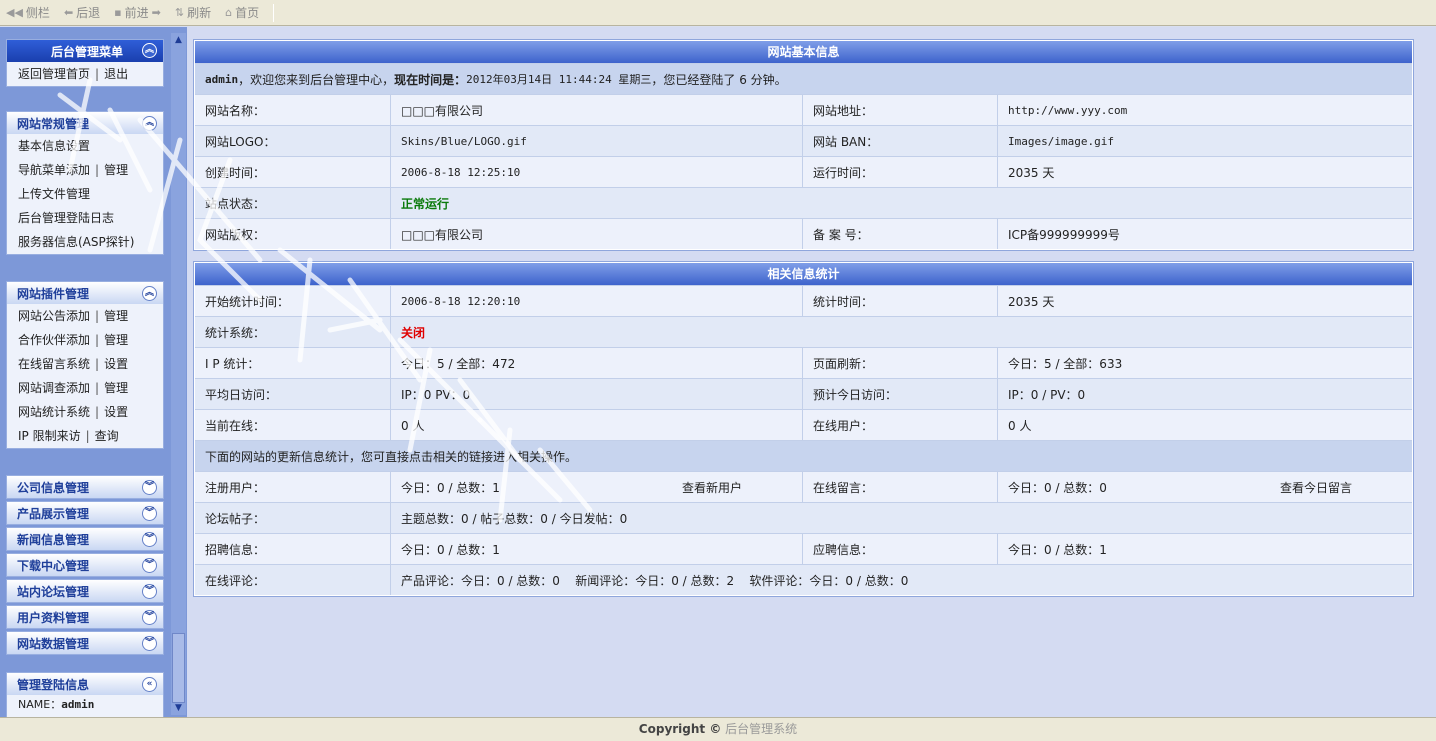 This screenshot has height=741, width=1436. I want to click on sidebar-scrollbar: ▲ ▼, so click(178, 374).